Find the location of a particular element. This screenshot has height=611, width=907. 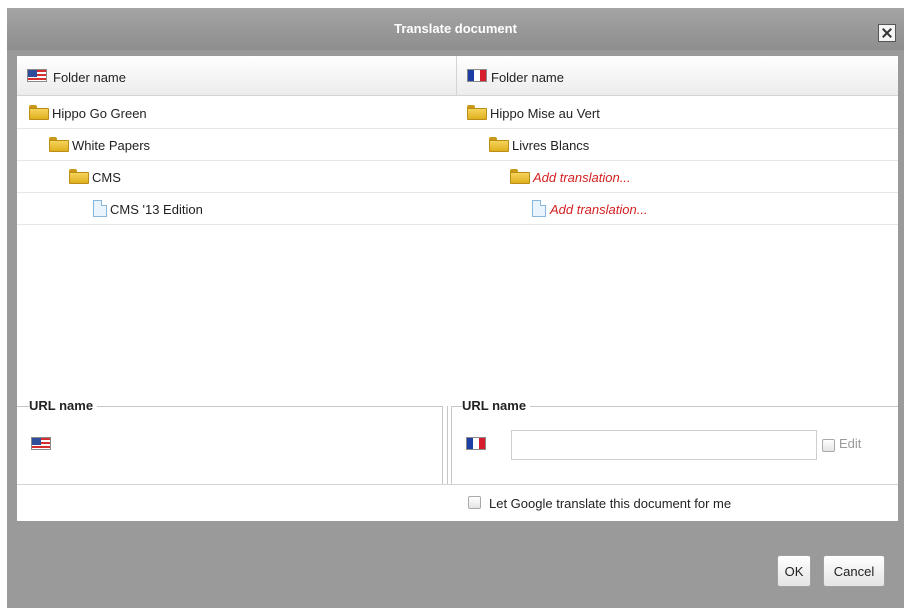

url-name-fieldset-source: URL name is located at coordinates (230, 441).